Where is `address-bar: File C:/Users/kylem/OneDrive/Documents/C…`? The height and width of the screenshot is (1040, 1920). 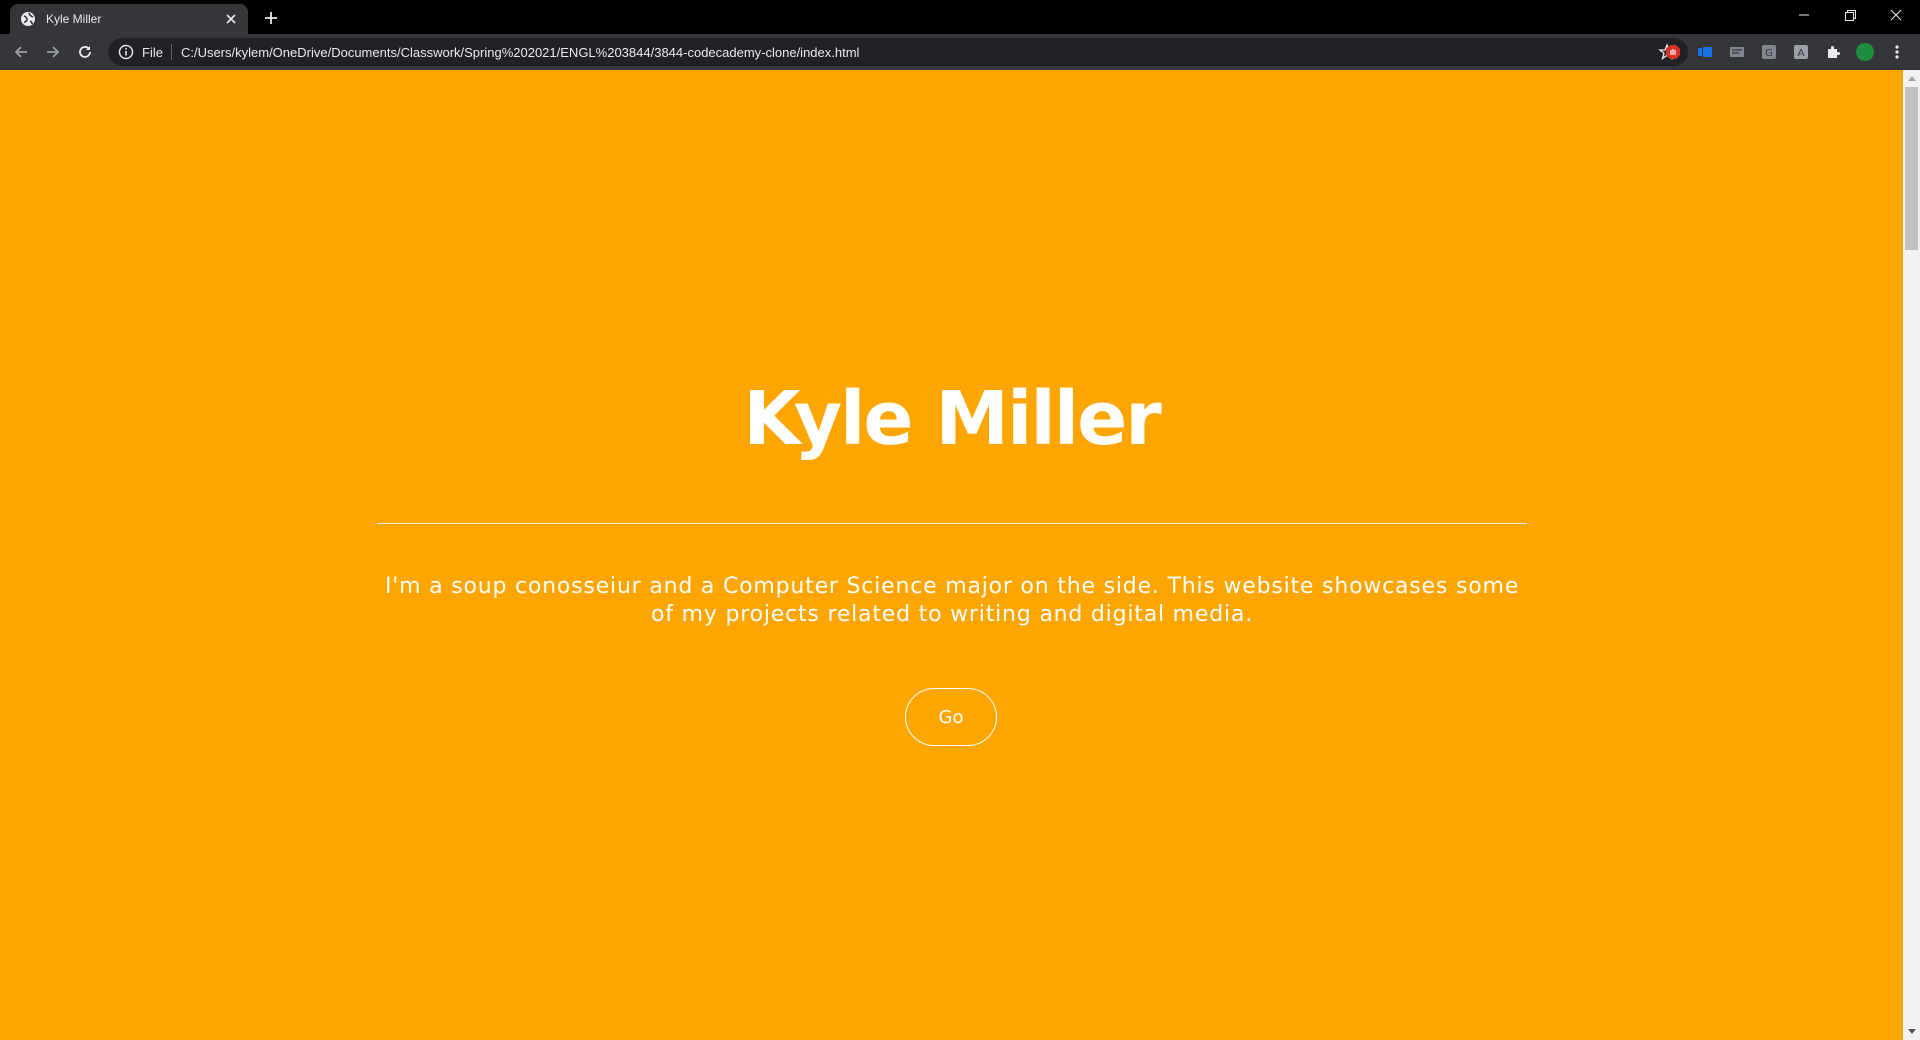
address-bar: File C:/Users/kylem/OneDrive/Documents/C… is located at coordinates (898, 52).